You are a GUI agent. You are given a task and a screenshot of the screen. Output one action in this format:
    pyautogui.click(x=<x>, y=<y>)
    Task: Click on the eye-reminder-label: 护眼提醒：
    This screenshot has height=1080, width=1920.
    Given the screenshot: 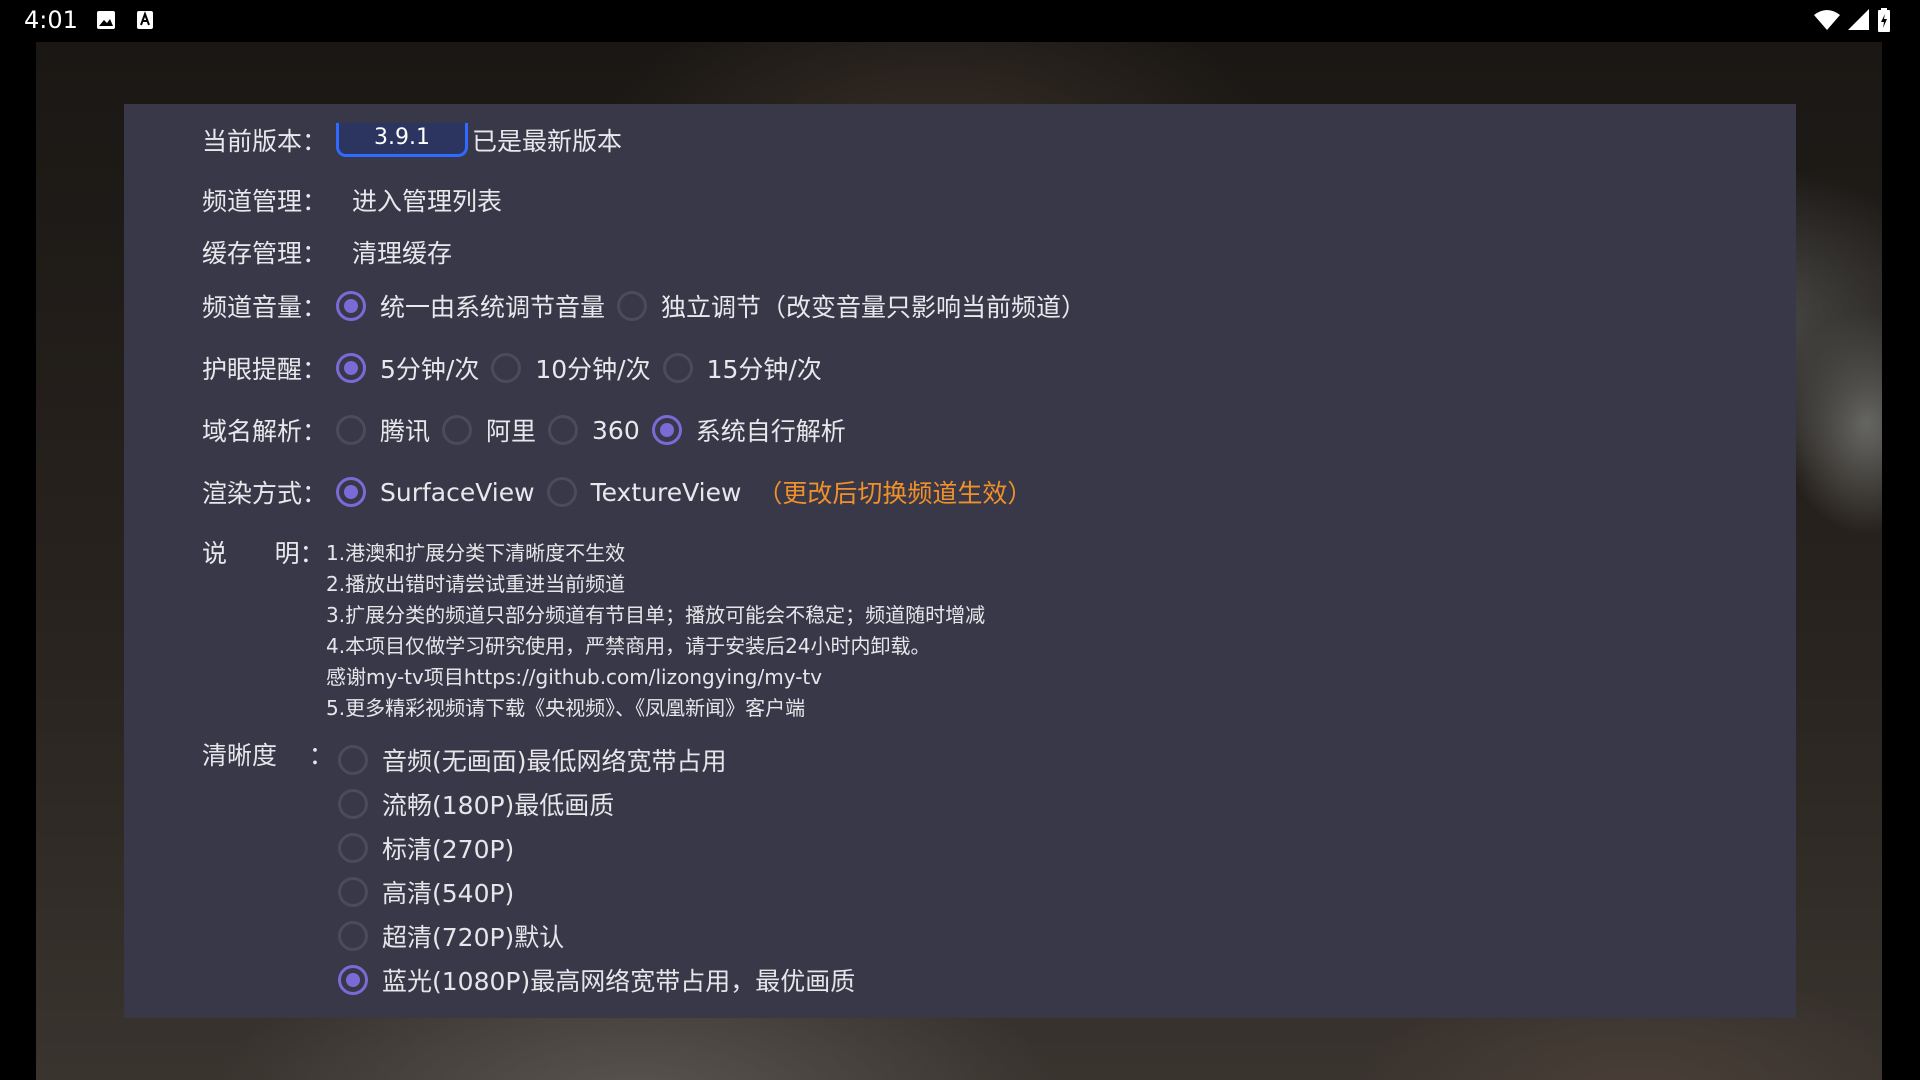 What is the action you would take?
    pyautogui.click(x=265, y=369)
    